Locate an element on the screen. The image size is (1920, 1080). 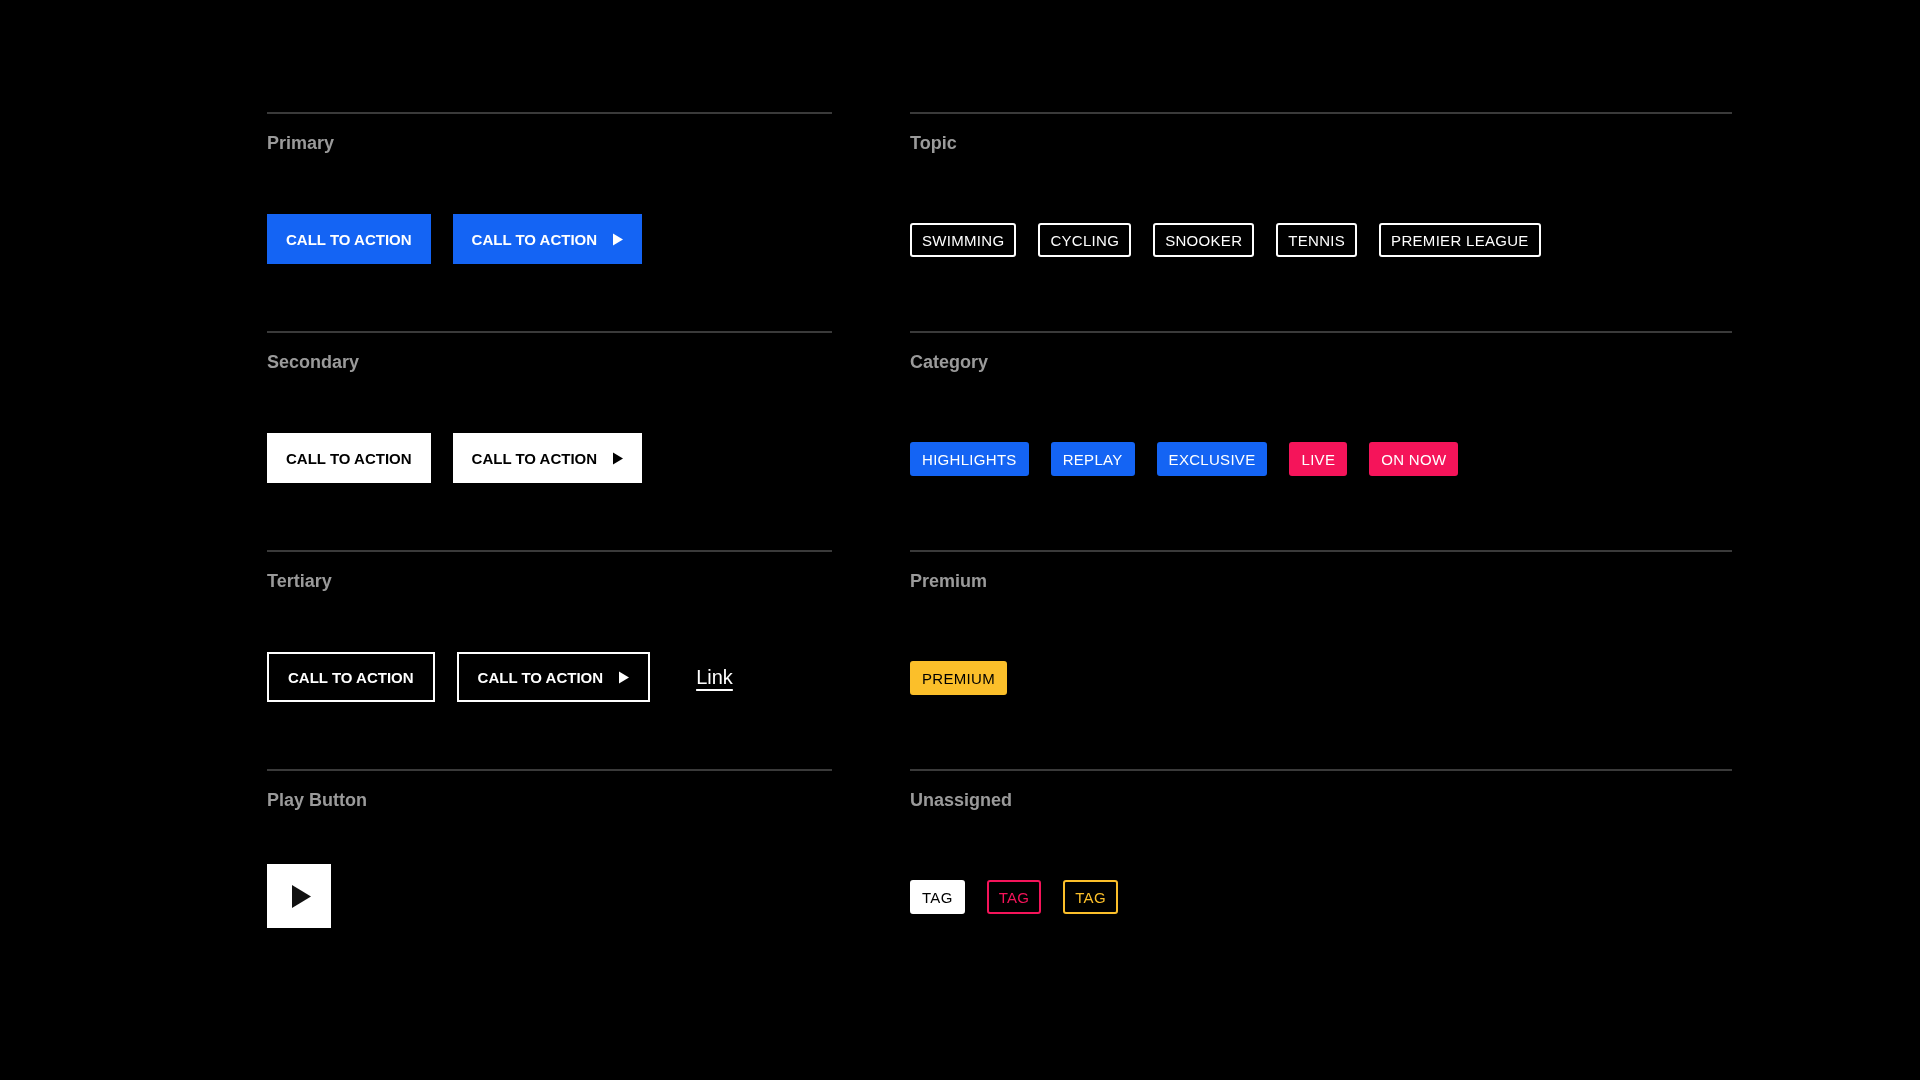
tag: ON NOW is located at coordinates (1414, 459).